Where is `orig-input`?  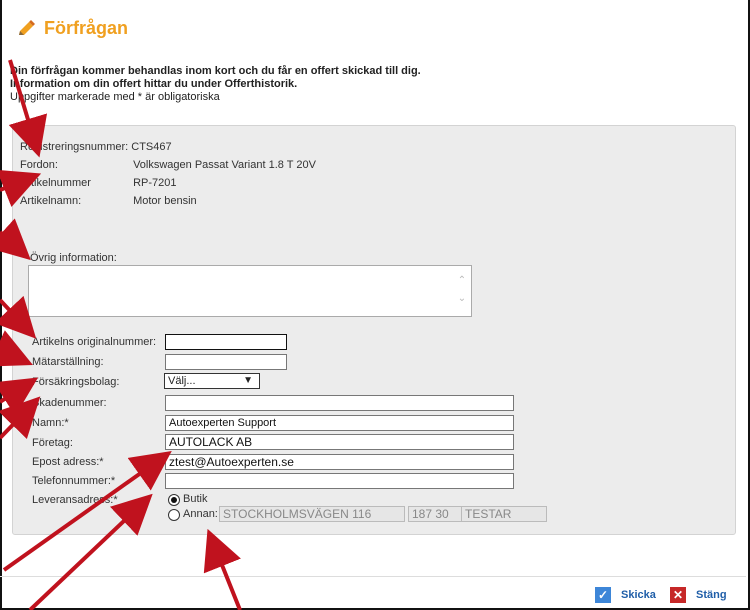
orig-input is located at coordinates (226, 342).